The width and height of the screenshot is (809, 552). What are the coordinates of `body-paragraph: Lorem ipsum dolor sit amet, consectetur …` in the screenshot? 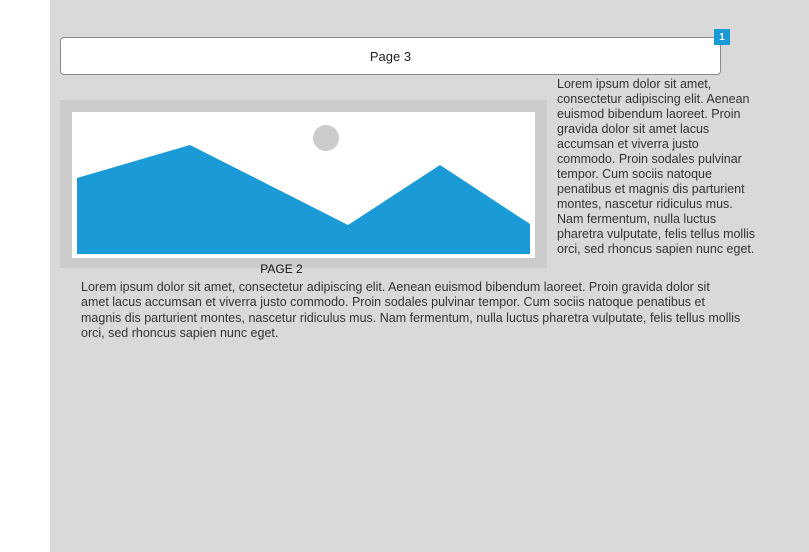 It's located at (411, 310).